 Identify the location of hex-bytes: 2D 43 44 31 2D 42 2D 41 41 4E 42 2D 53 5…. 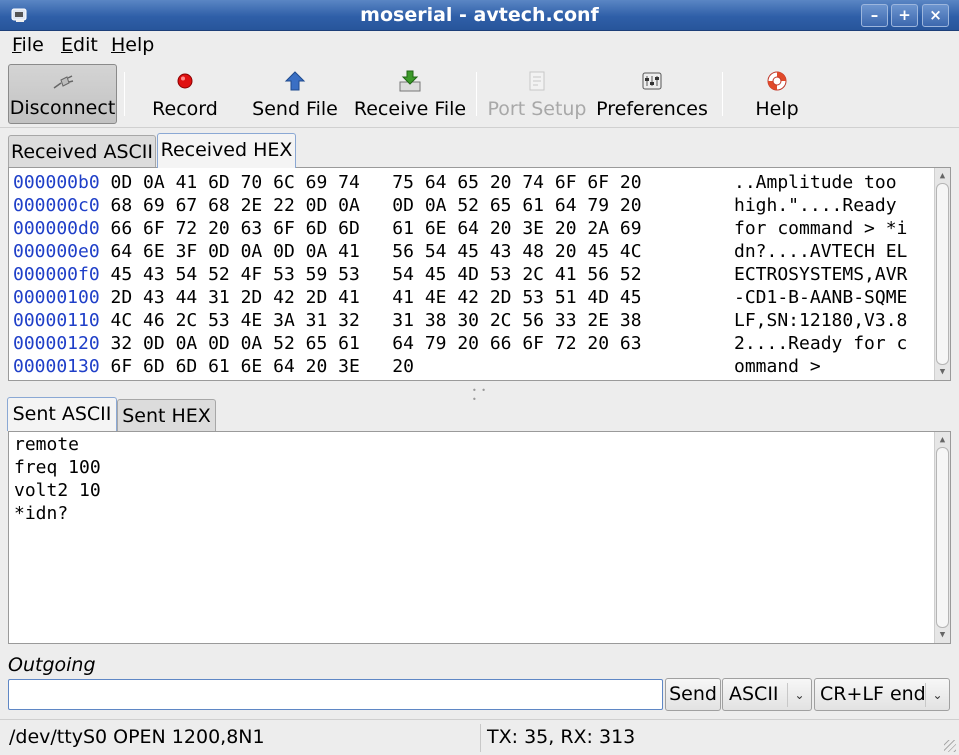
(376, 297).